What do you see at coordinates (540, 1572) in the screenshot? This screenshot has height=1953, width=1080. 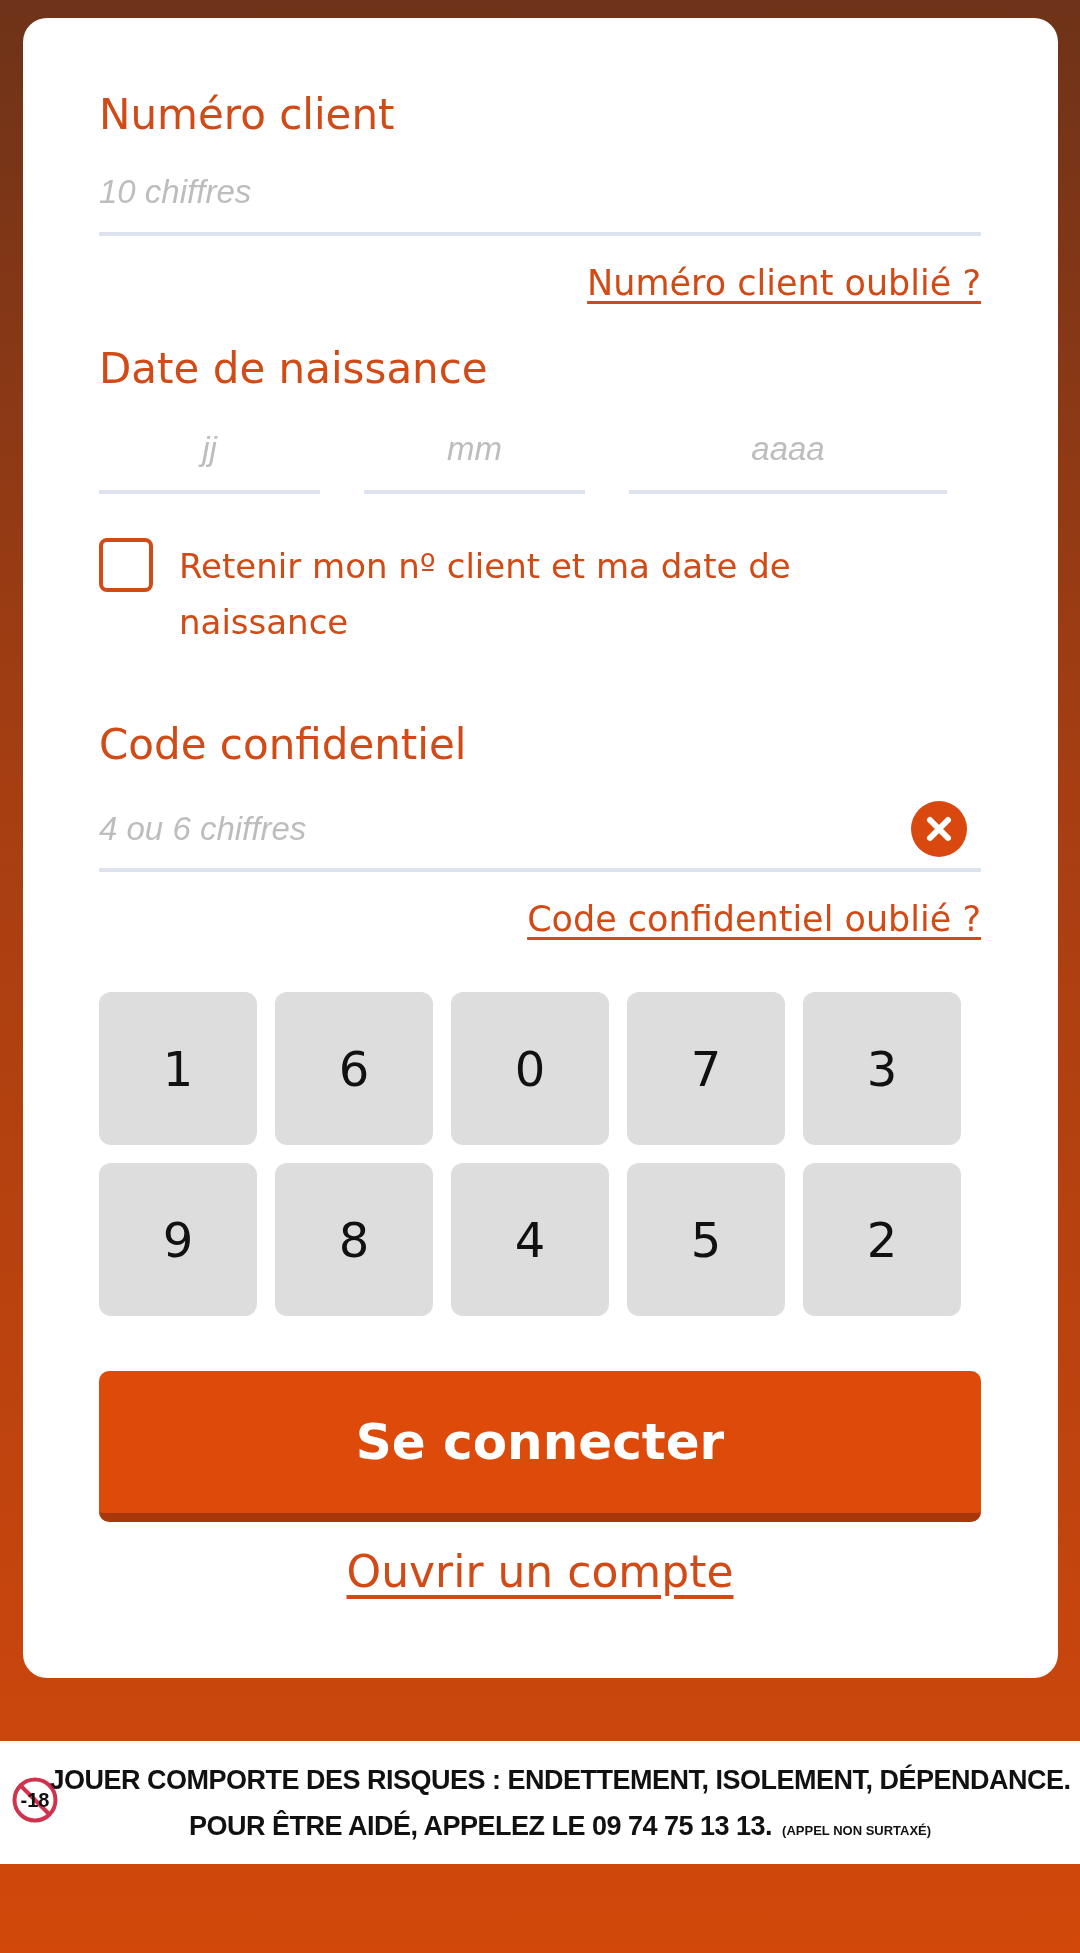 I see `open-account-link: Ouvrir un compte` at bounding box center [540, 1572].